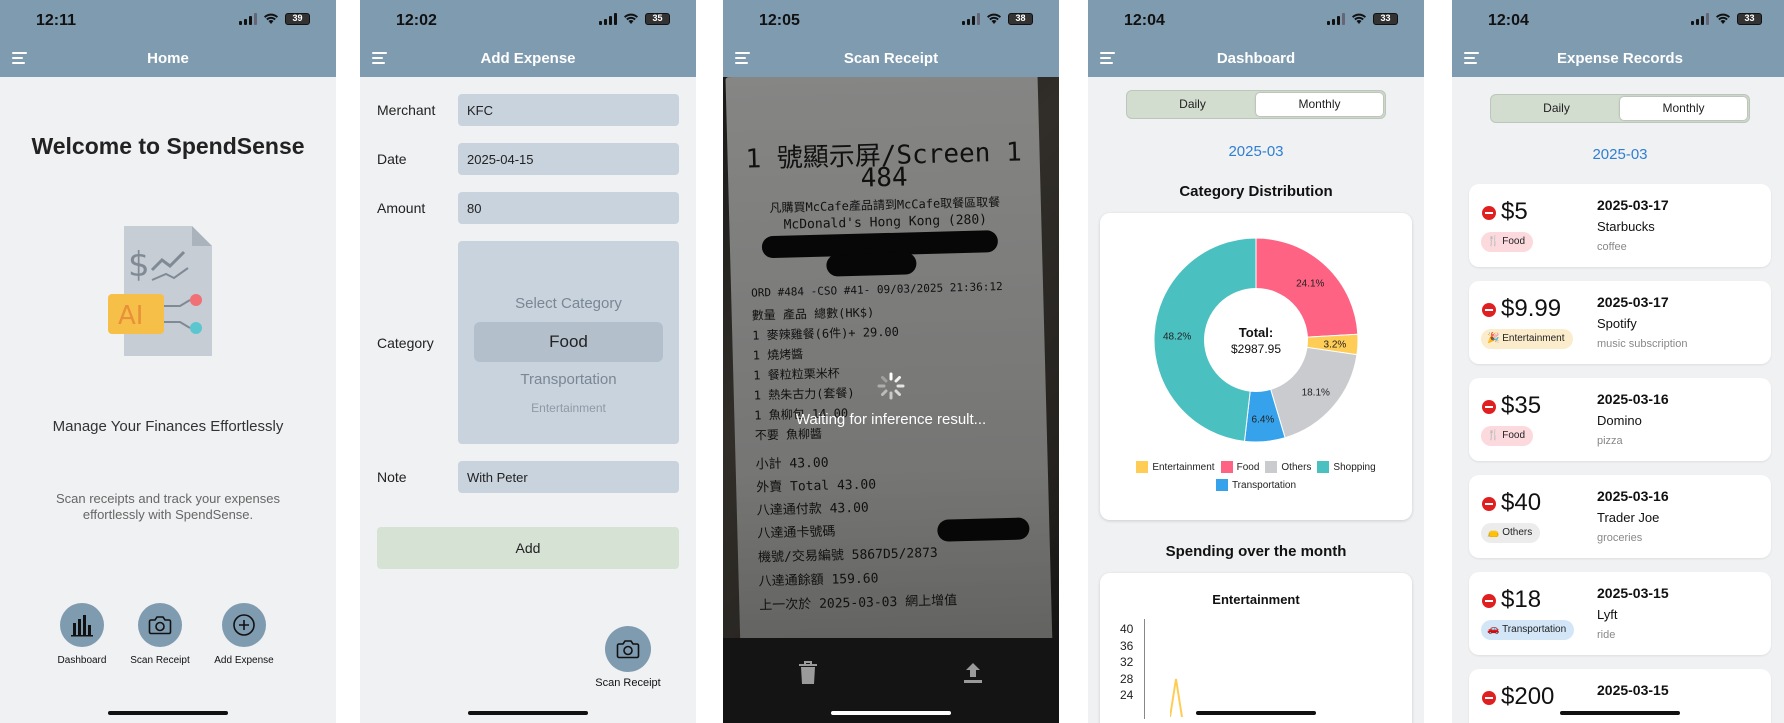 The height and width of the screenshot is (723, 1784). Describe the element at coordinates (1618, 20) in the screenshot. I see `status-bar: 12:04 33` at that location.